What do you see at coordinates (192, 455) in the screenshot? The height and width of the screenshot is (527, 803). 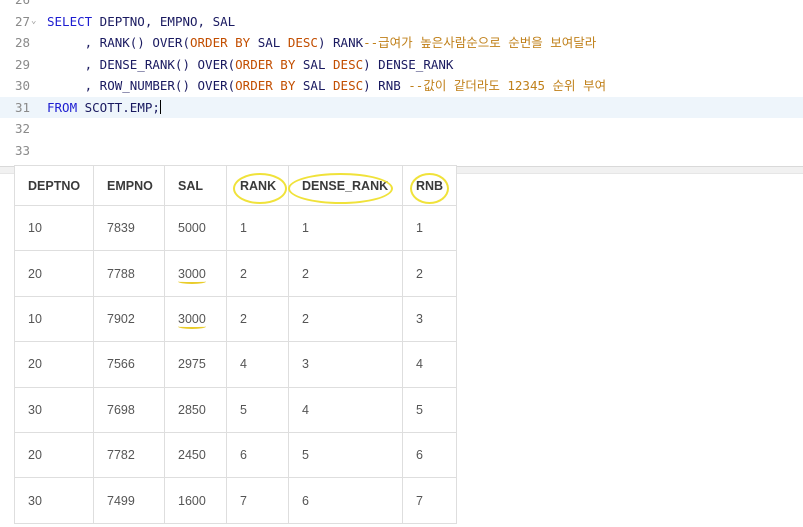 I see `cell-value: 2450` at bounding box center [192, 455].